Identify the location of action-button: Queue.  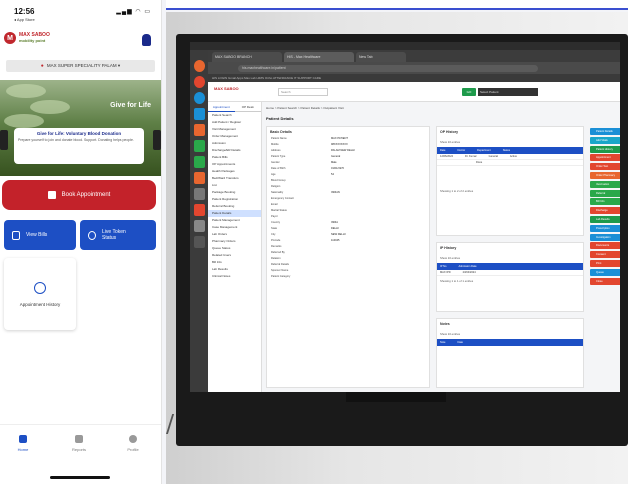
(605, 272).